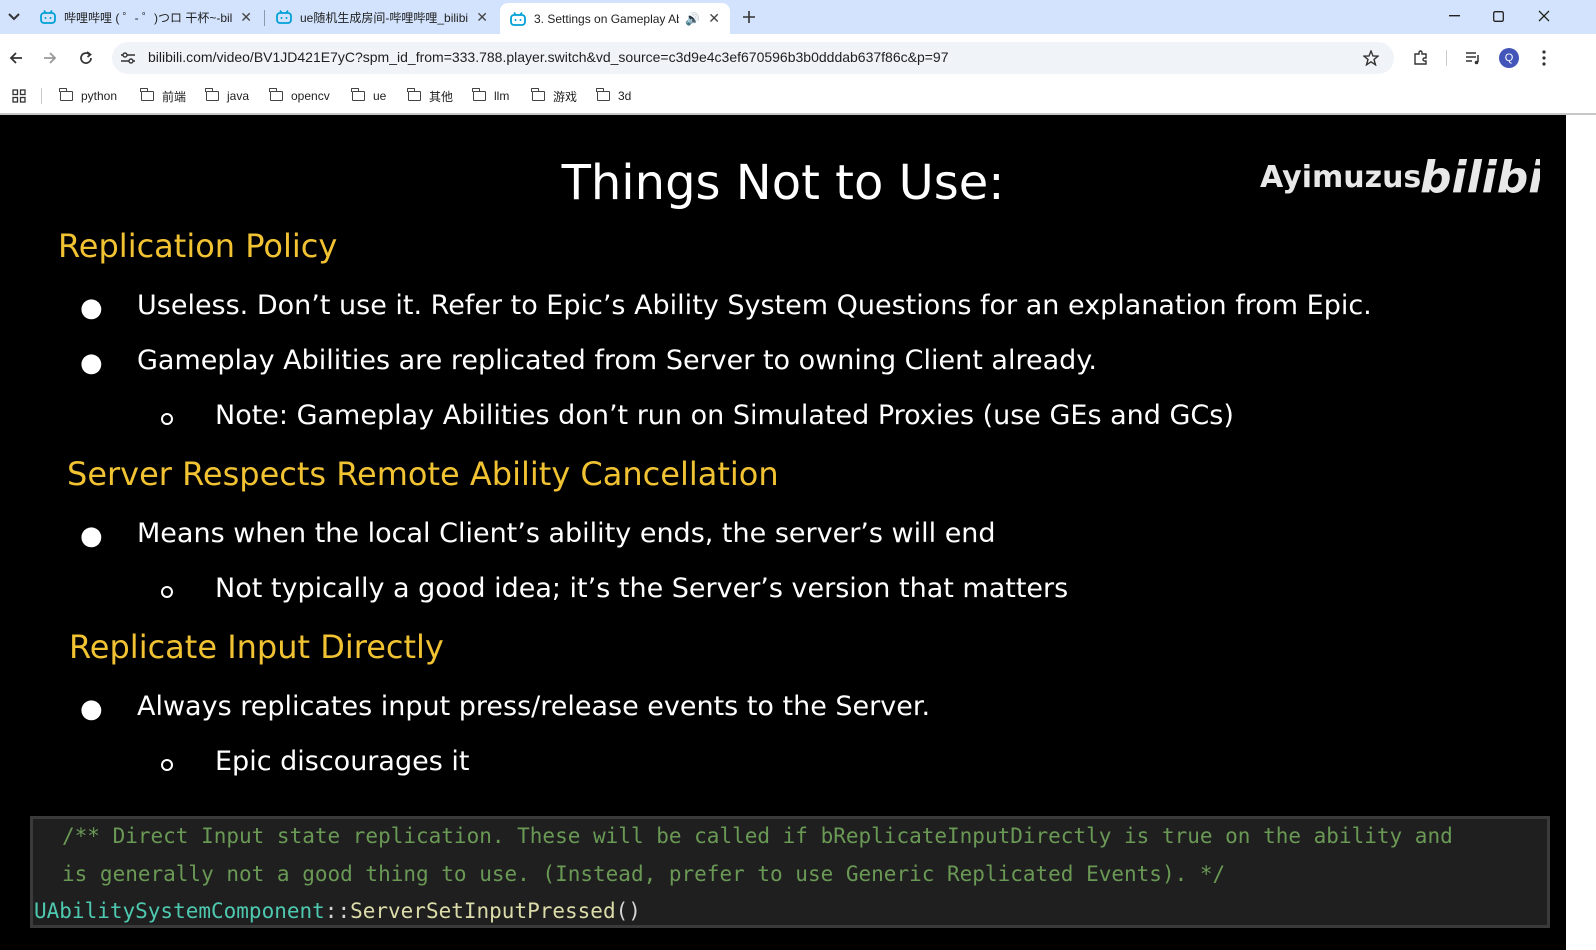 The width and height of the screenshot is (1596, 950). I want to click on apps-button, so click(19, 96).